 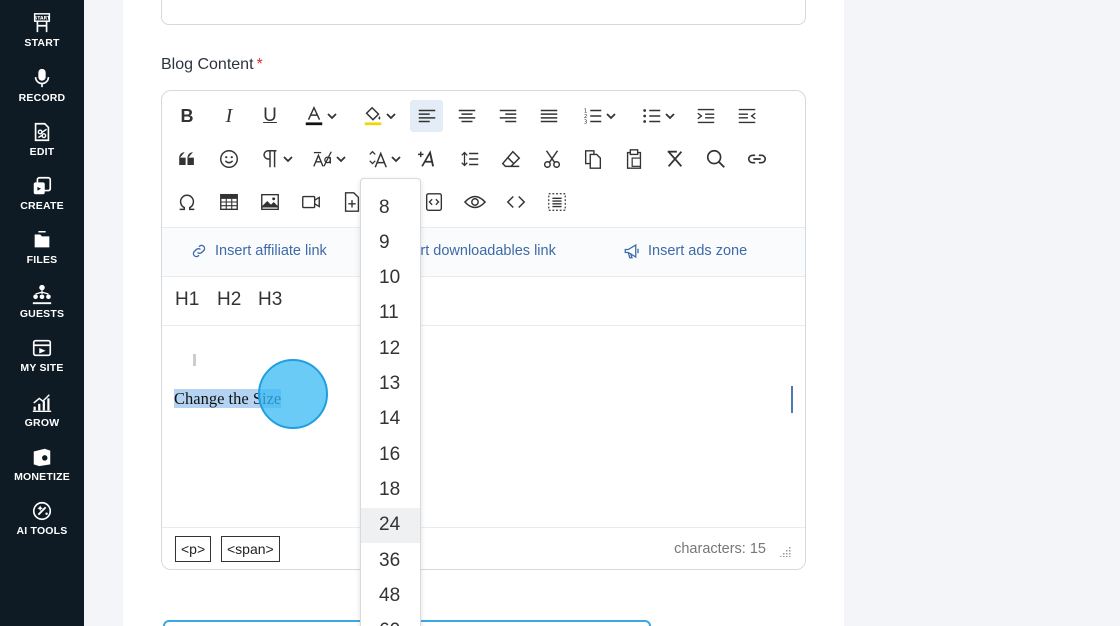 I want to click on sidebar-item-label: MY SITE, so click(x=42, y=368).